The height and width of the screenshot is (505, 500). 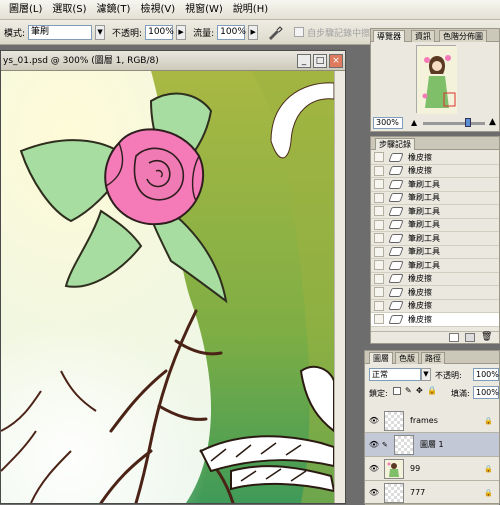 I want to click on flow-arrow-icon: ▶, so click(x=253, y=32).